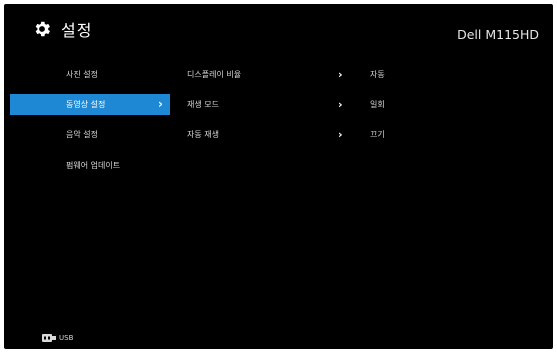 The width and height of the screenshot is (557, 353). What do you see at coordinates (82, 74) in the screenshot?
I see `menu-item-label: 사진 설정` at bounding box center [82, 74].